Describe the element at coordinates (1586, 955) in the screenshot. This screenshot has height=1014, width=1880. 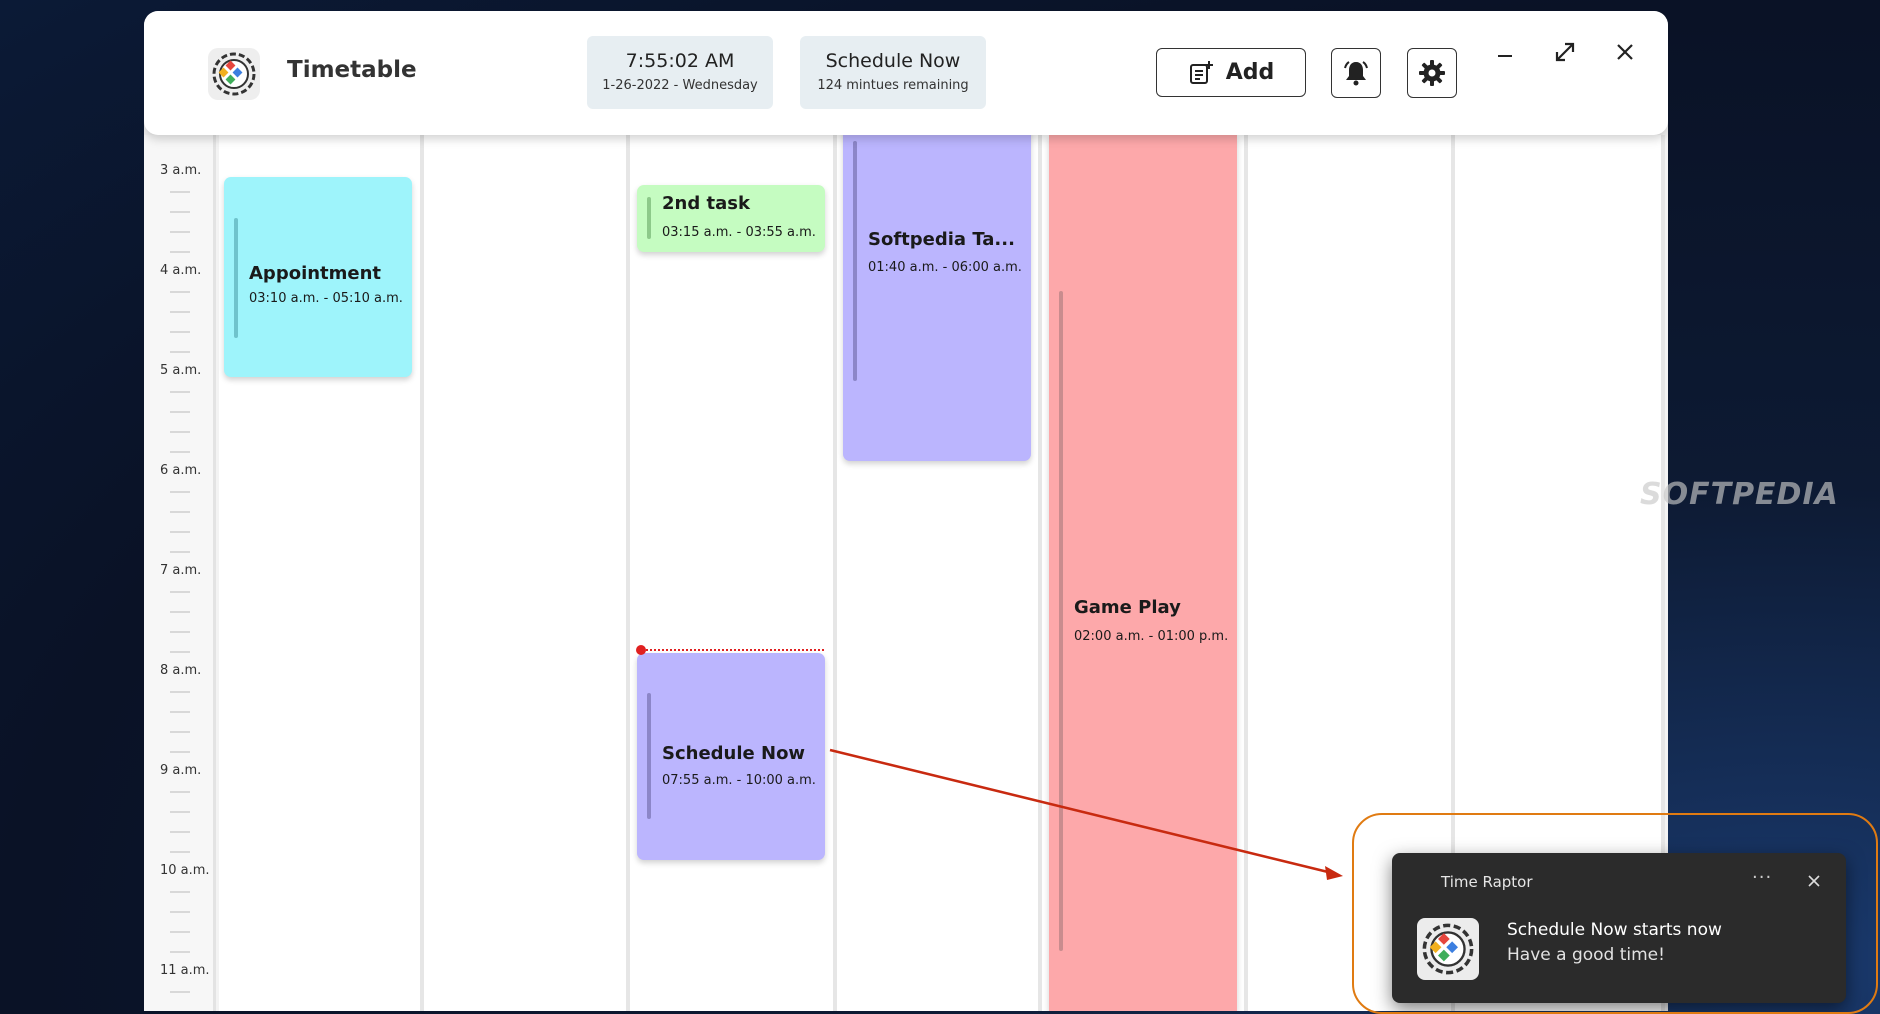
I see `notification-body: Have a good time!` at that location.